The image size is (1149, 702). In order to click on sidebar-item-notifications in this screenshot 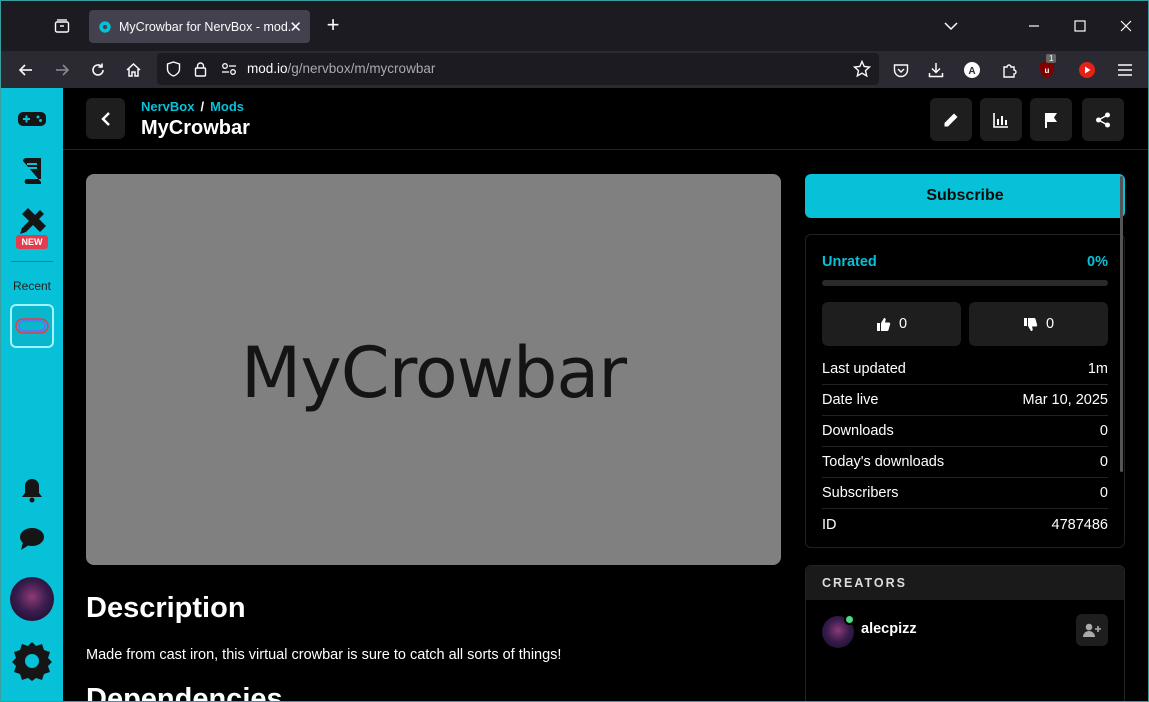, I will do `click(32, 490)`.